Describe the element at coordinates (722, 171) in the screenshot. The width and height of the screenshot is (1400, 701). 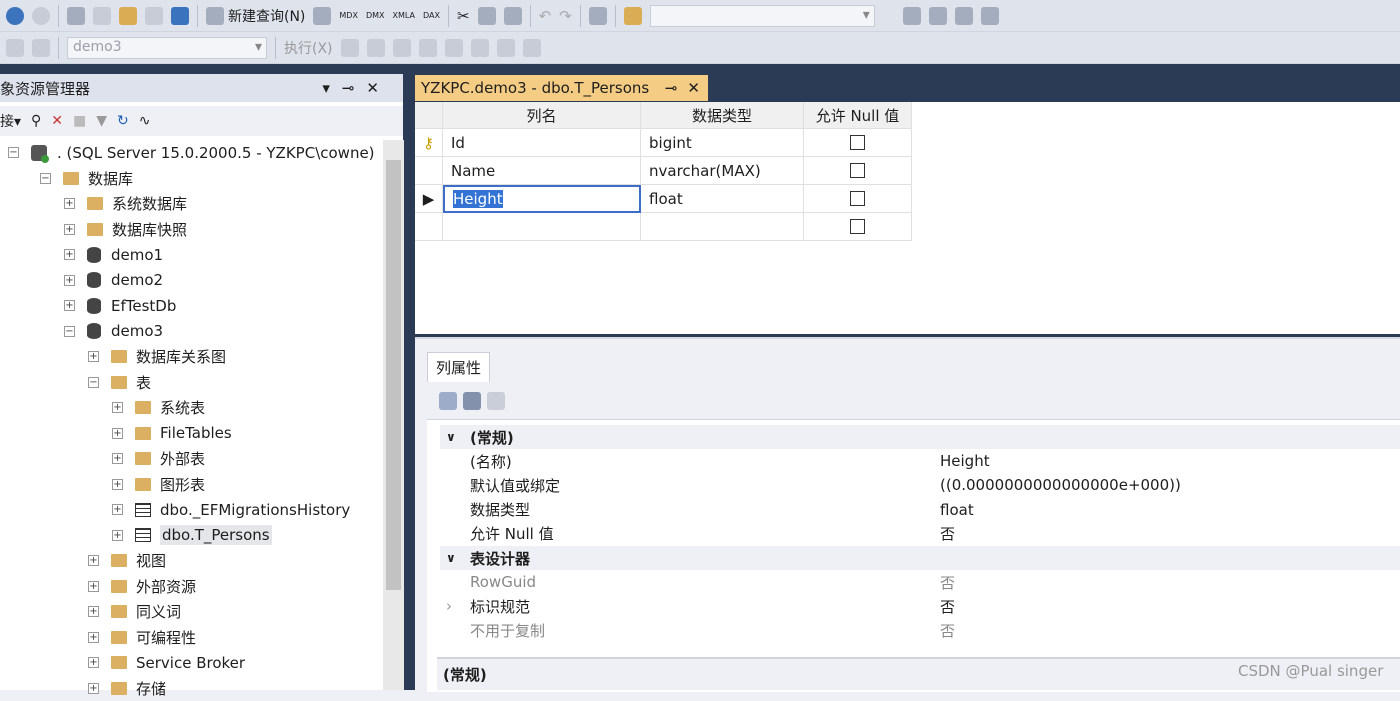
I see `data-type-cell: nvarchar(MAX)` at that location.